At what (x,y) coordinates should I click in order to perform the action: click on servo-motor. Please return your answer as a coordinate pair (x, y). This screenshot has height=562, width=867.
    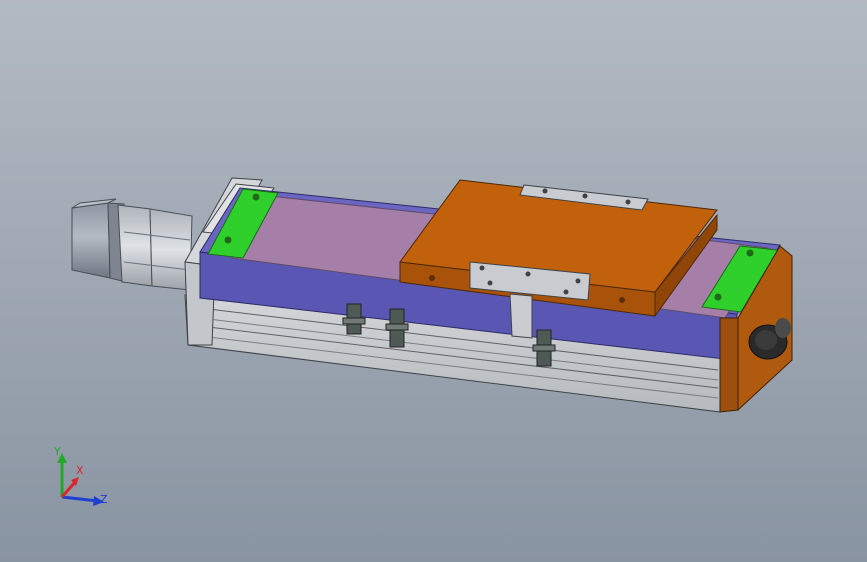
    Looking at the image, I should click on (132, 244).